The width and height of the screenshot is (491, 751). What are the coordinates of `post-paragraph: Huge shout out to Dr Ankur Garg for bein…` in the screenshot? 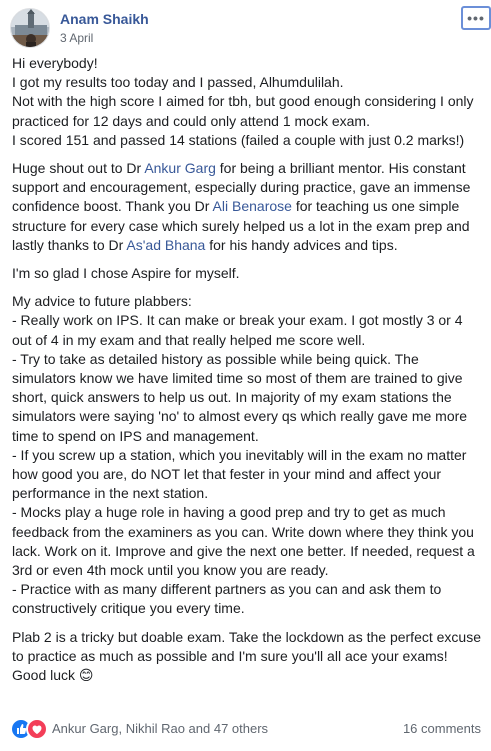 It's located at (248, 207).